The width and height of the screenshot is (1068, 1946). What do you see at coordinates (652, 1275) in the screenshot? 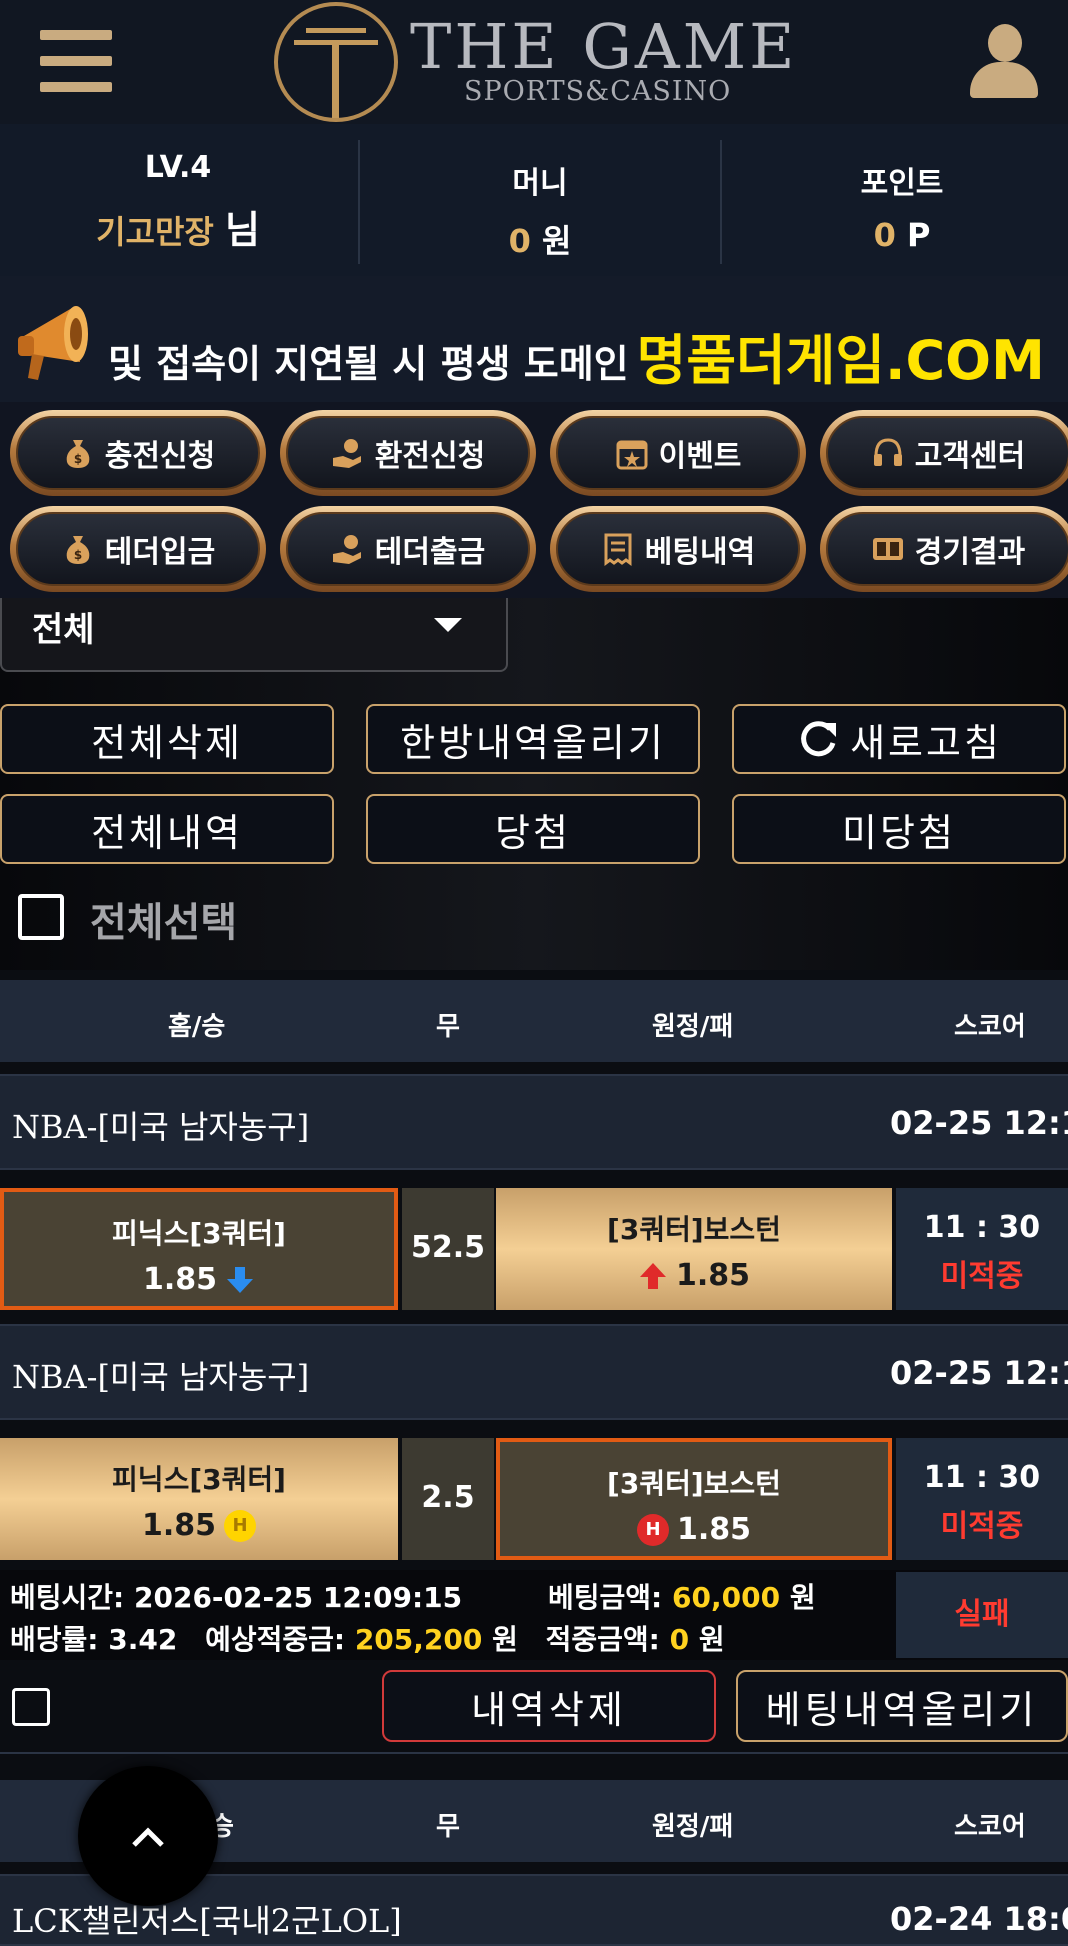
I see `arrow-up-icon` at bounding box center [652, 1275].